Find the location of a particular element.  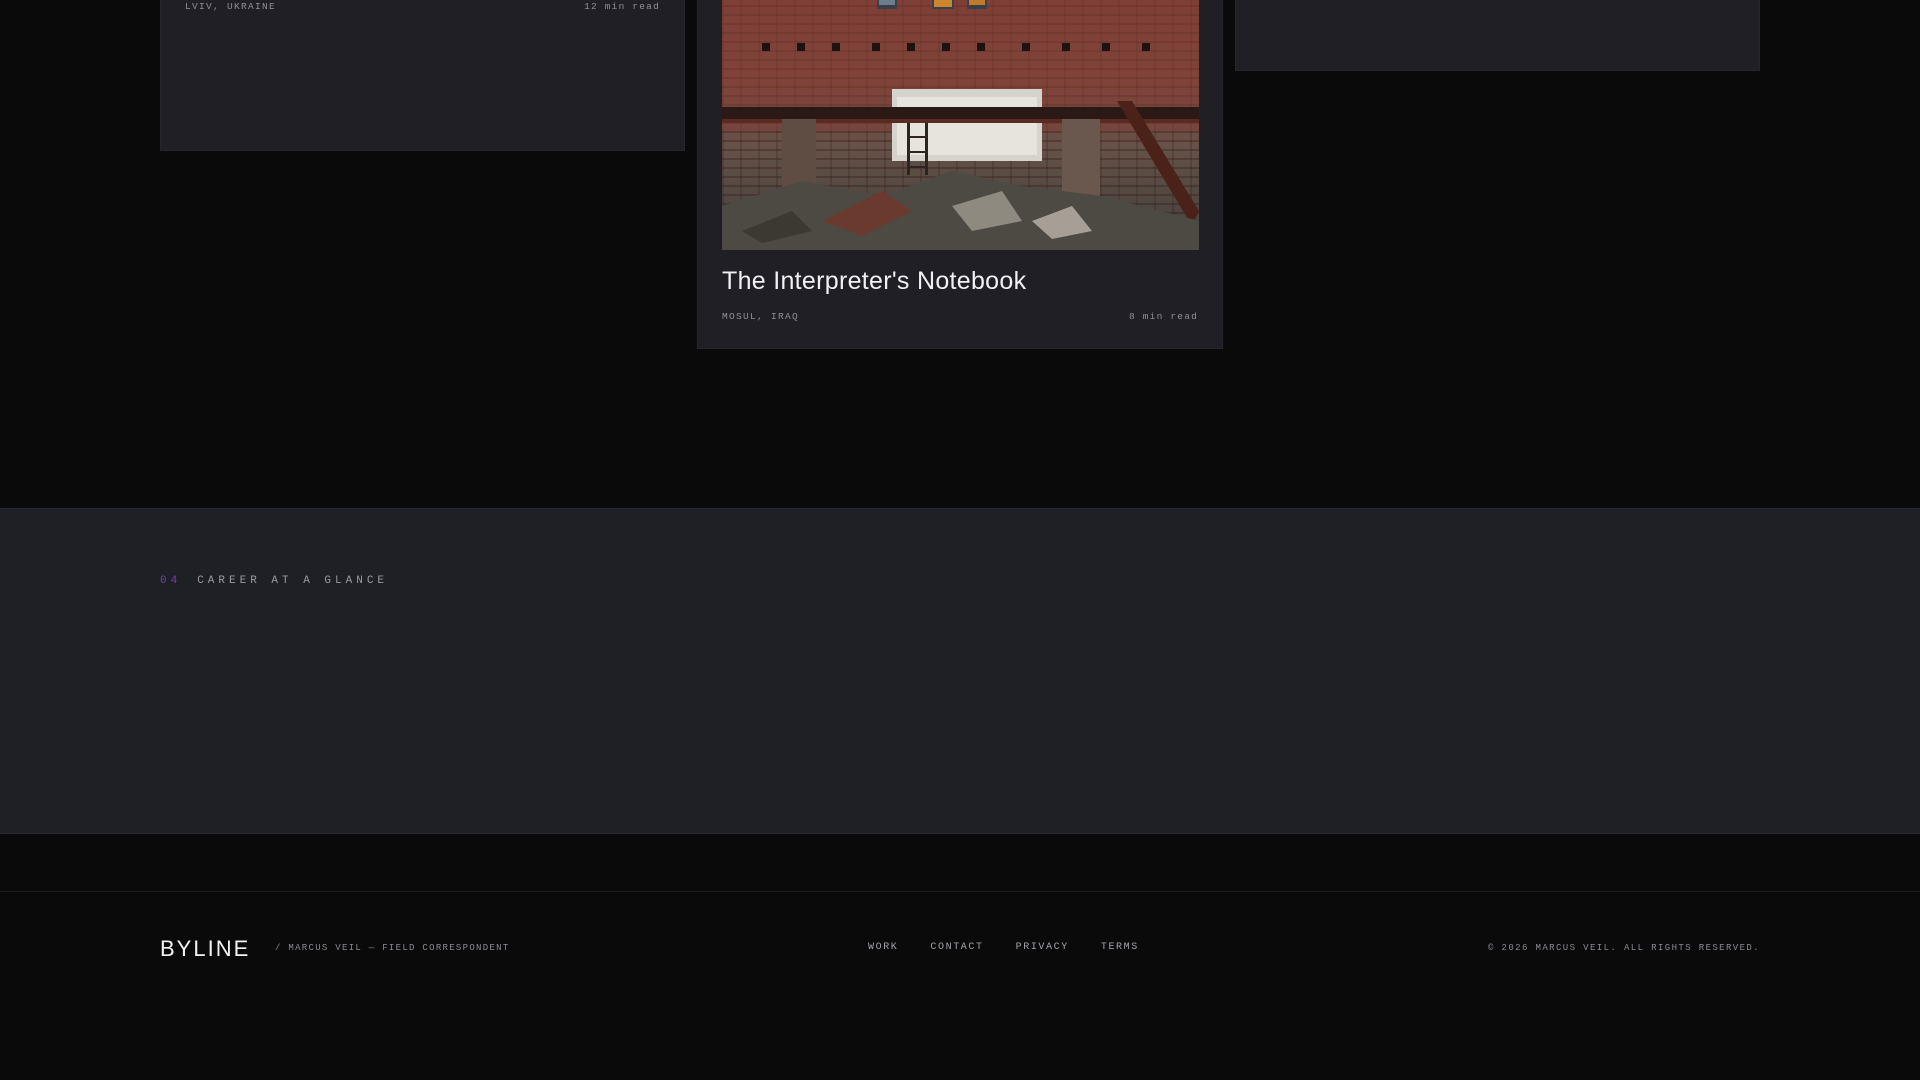

ruined-building-image is located at coordinates (960, 125).